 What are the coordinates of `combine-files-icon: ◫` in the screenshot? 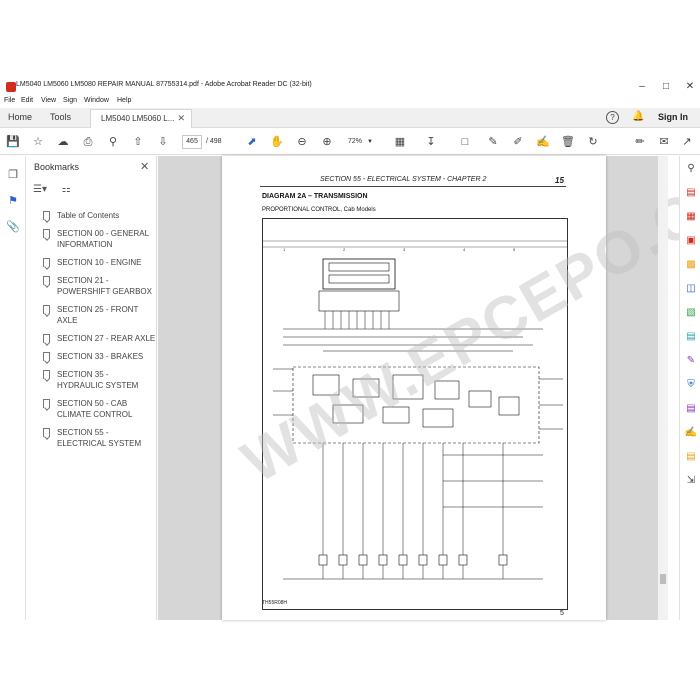 It's located at (691, 289).